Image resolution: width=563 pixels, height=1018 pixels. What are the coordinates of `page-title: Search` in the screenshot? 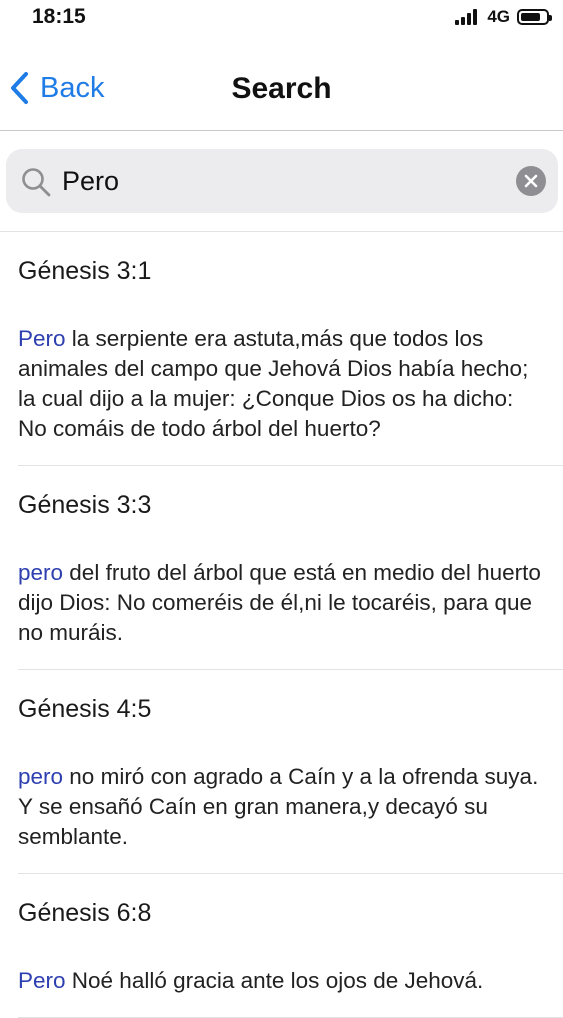 It's located at (281, 88).